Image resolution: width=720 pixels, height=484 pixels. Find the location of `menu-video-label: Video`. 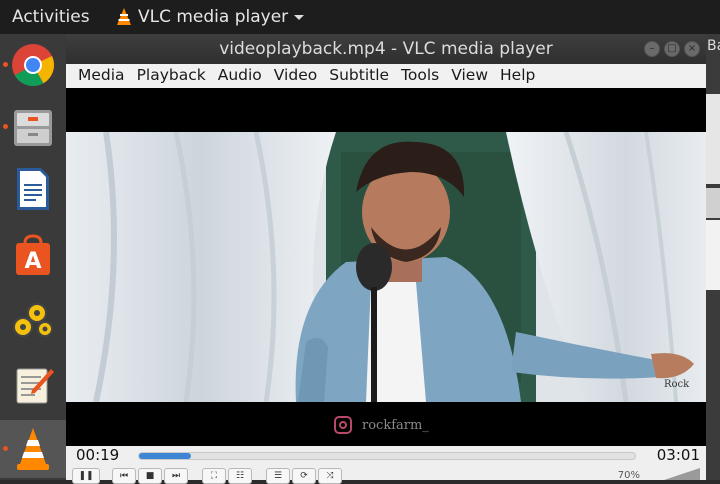

menu-video-label: Video is located at coordinates (295, 75).